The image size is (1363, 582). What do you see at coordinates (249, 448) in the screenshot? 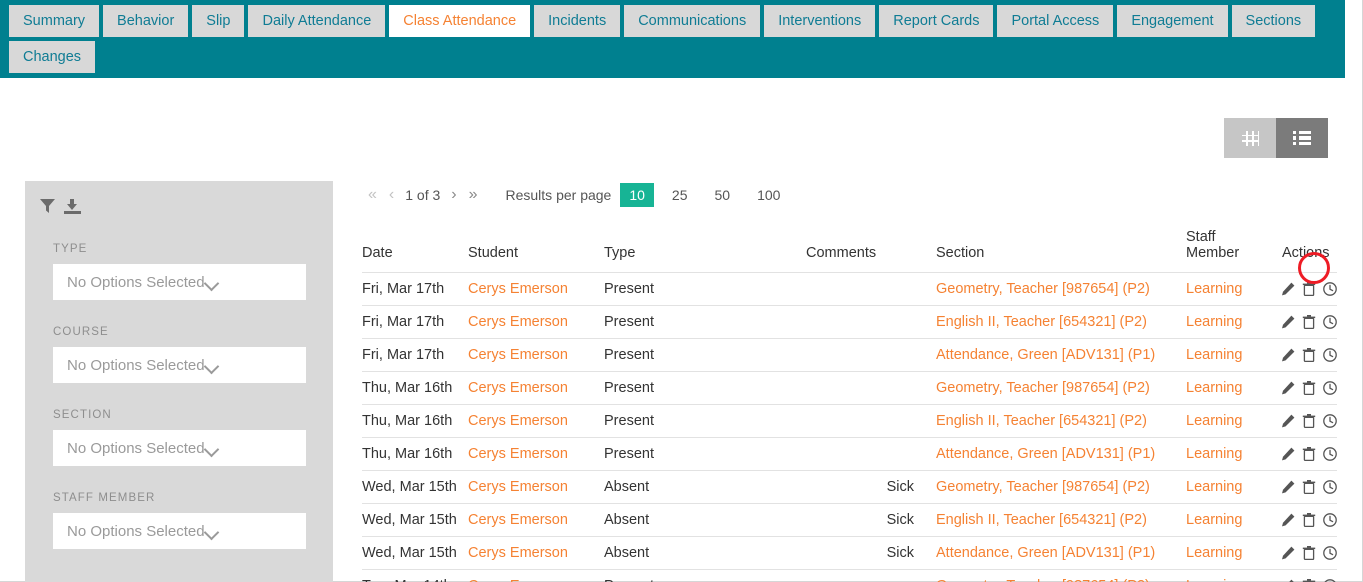
I see `chevron-down-icon` at bounding box center [249, 448].